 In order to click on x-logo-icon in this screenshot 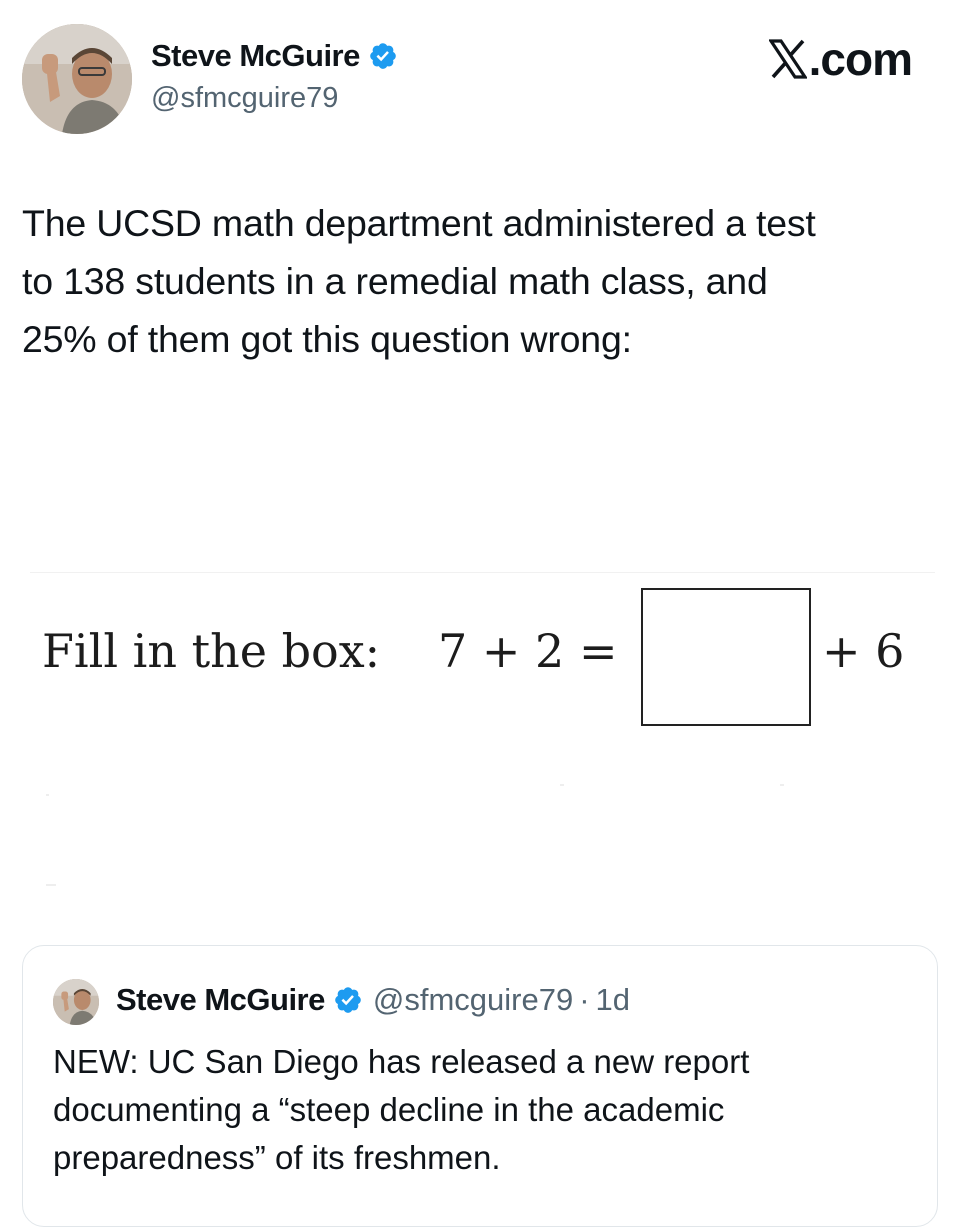, I will do `click(787, 59)`.